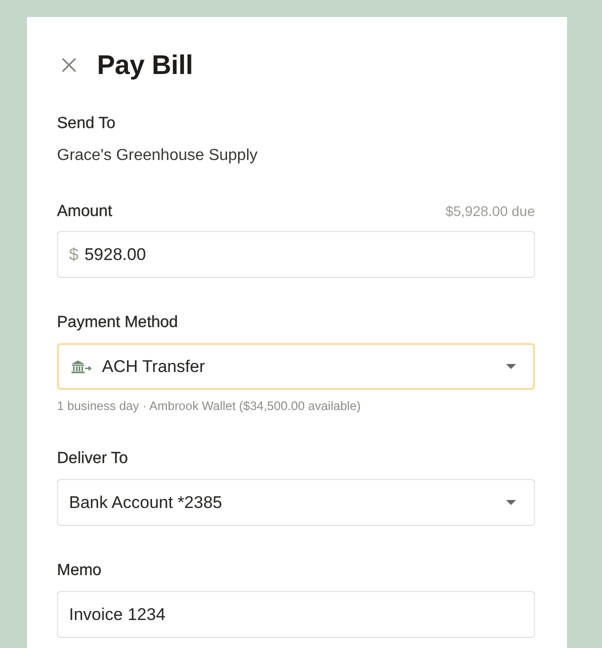 Image resolution: width=602 pixels, height=648 pixels. What do you see at coordinates (209, 406) in the screenshot?
I see `help-text: 1 business day · Ambrook Wallet ($34,500.00 available)` at bounding box center [209, 406].